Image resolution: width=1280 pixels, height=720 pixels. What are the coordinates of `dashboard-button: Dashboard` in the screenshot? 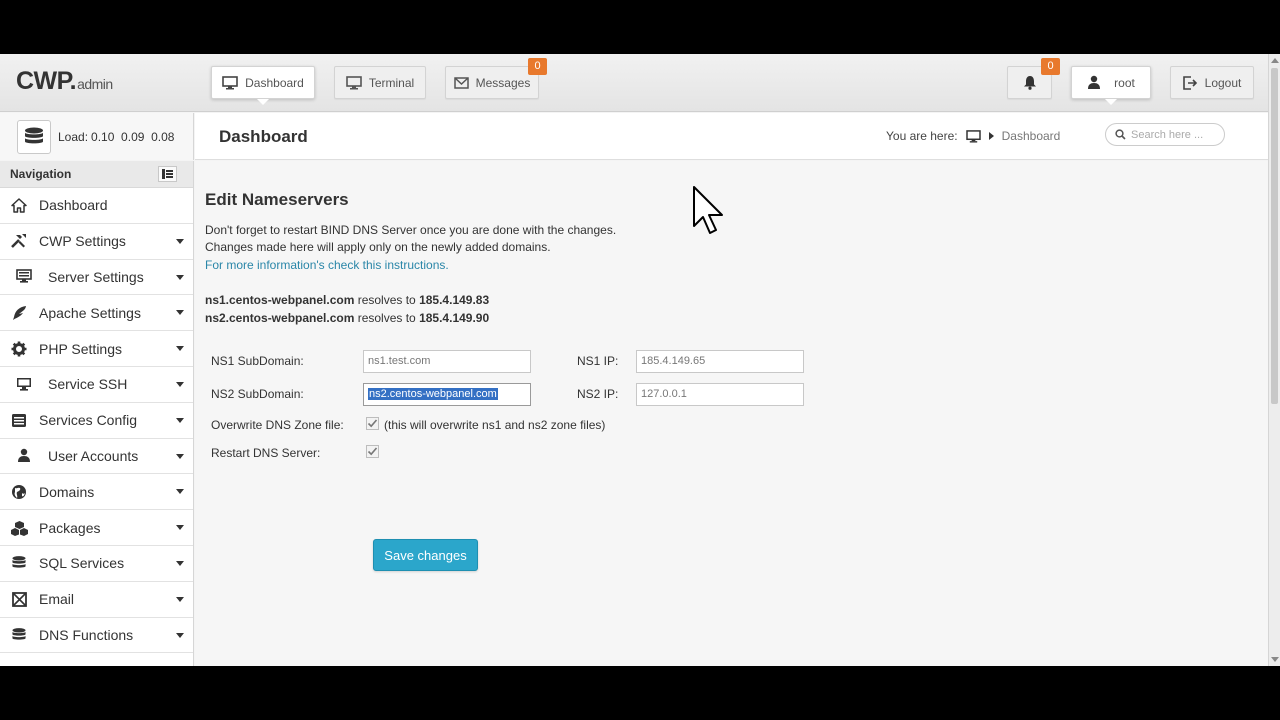 It's located at (263, 85).